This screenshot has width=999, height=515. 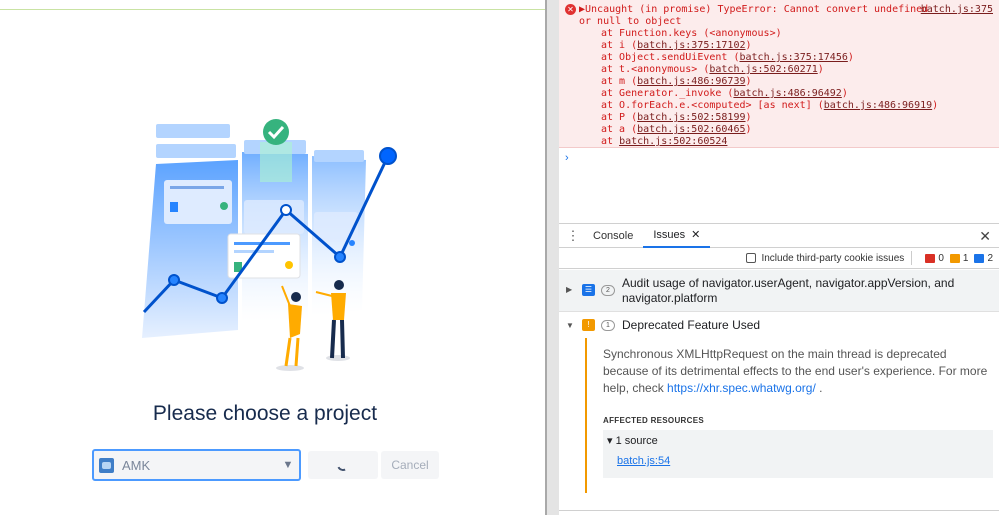 I want to click on stack-frame-link: batch.js:486:96492, so click(x=787, y=93).